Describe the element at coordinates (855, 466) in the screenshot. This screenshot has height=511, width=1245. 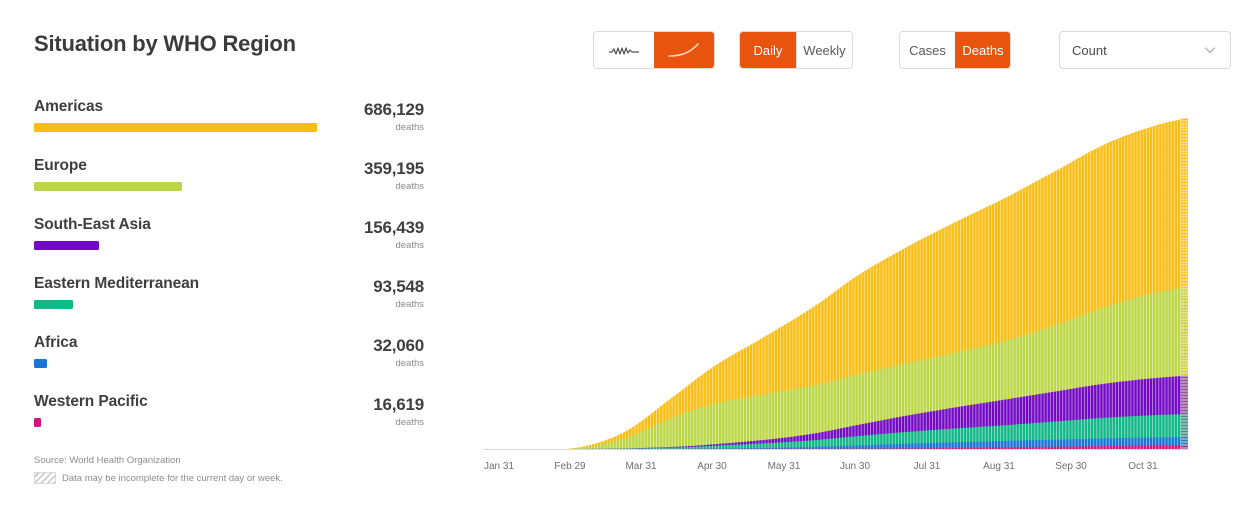
I see `x-tick-label: Jun 30` at that location.